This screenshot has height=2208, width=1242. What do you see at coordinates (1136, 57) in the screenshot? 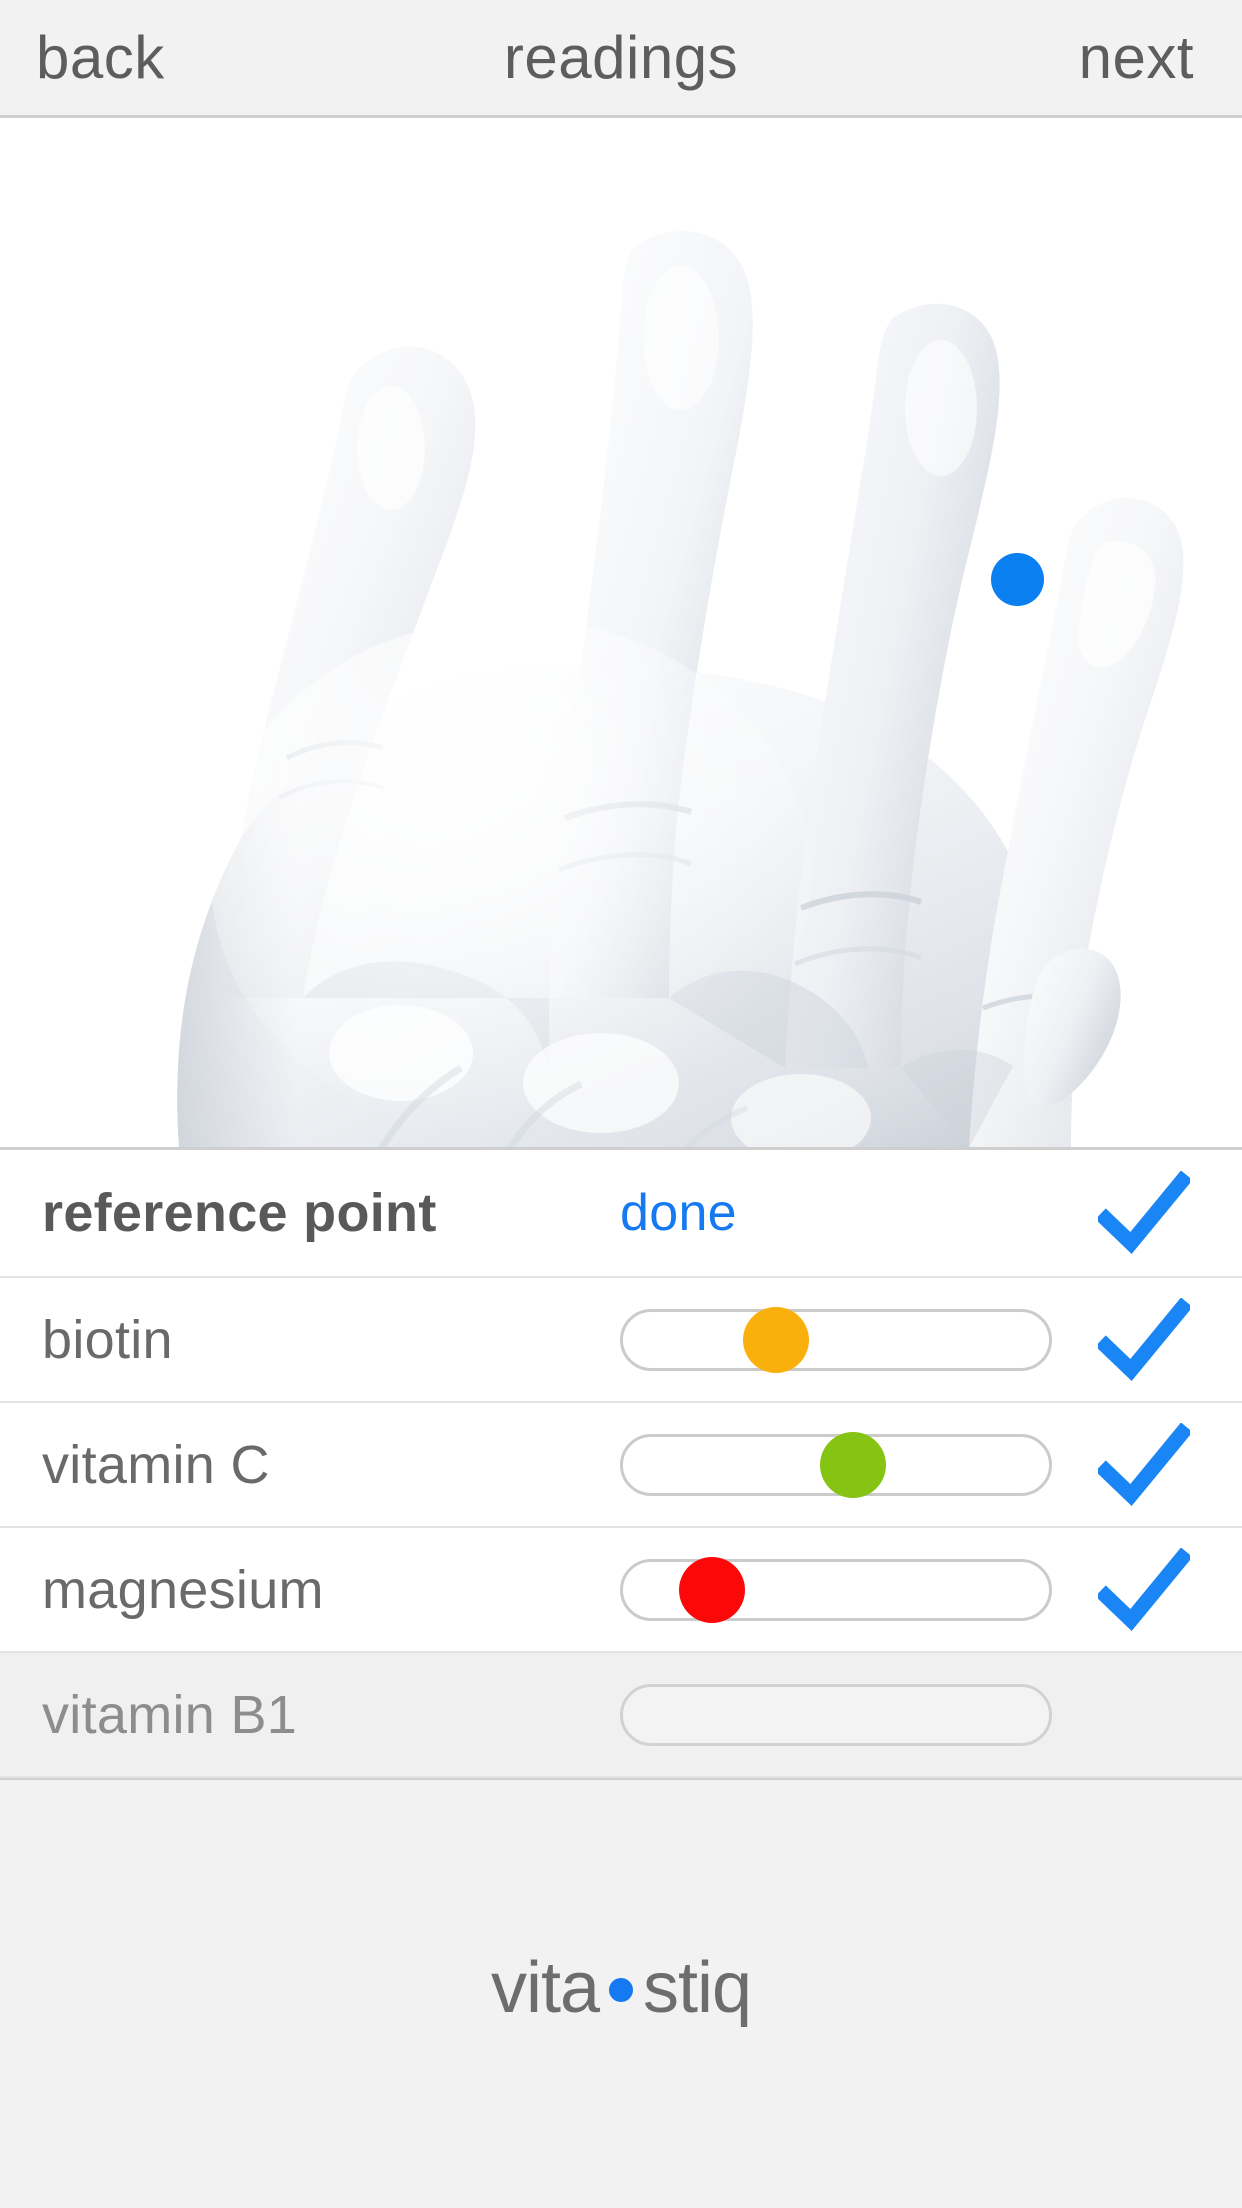
I see `next-button: next` at bounding box center [1136, 57].